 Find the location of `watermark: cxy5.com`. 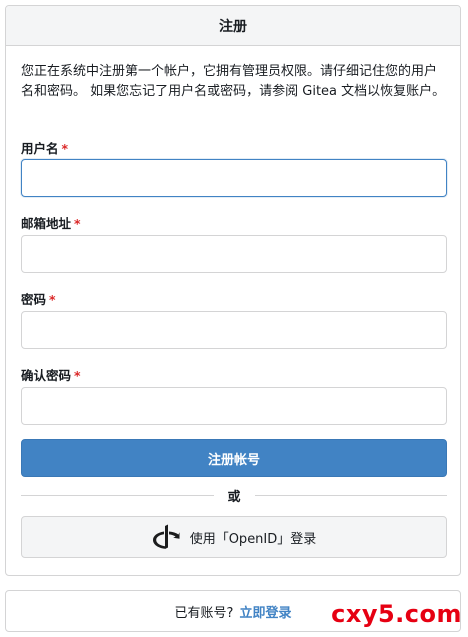

watermark: cxy5.com is located at coordinates (396, 614).